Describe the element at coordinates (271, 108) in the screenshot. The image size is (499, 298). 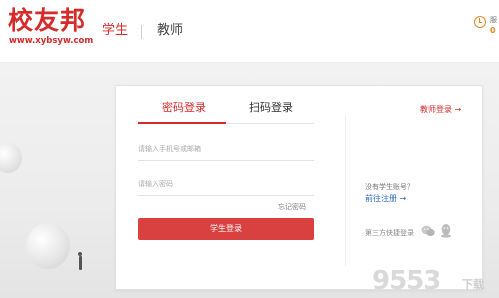
I see `tab-qrcode-login: 扫码登录` at that location.